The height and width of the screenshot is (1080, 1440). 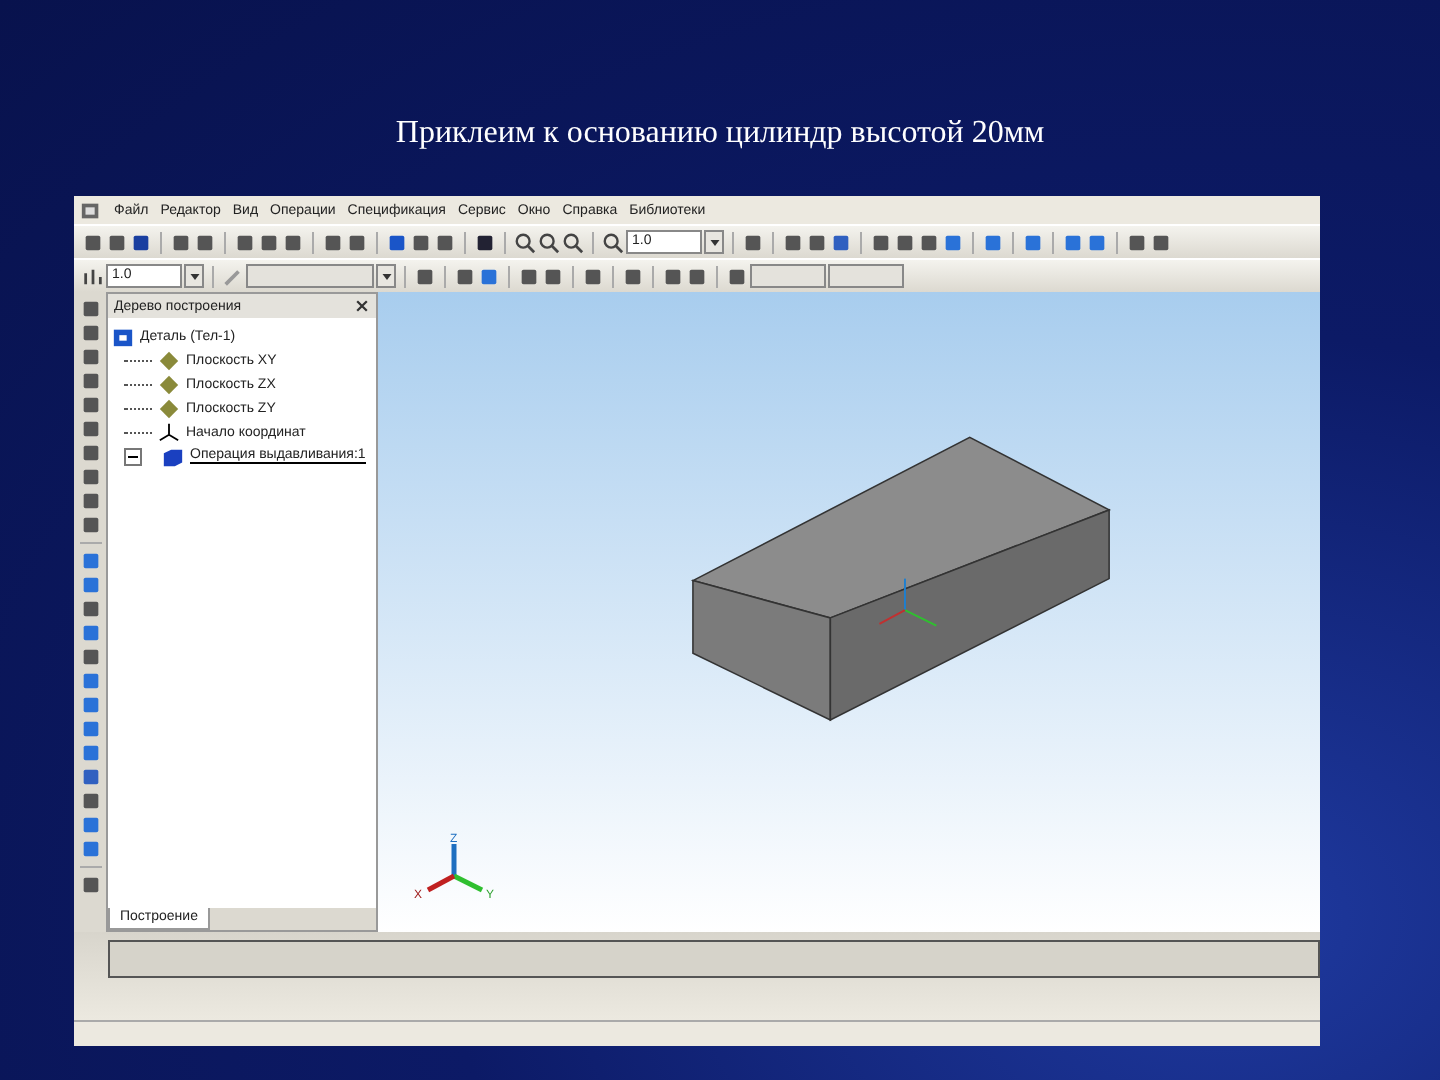 What do you see at coordinates (169, 432) in the screenshot?
I see `axes-icon` at bounding box center [169, 432].